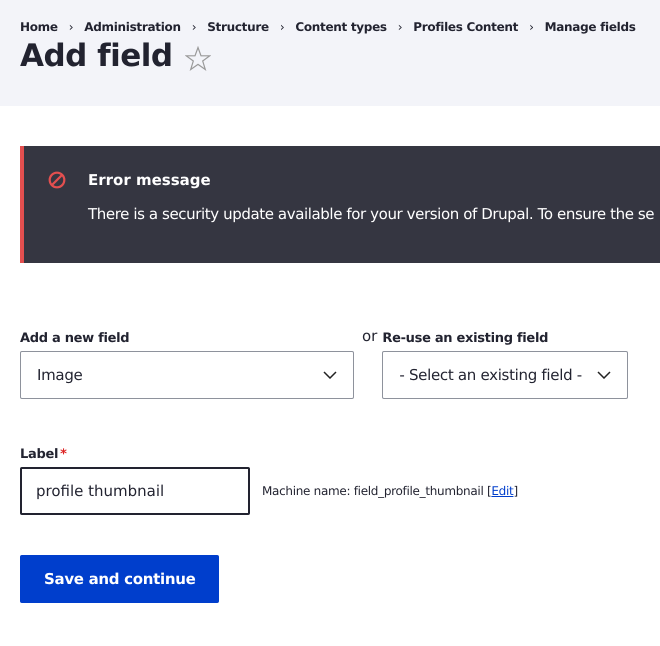 This screenshot has height=646, width=660. I want to click on label-input: profile thumbnail, so click(135, 491).